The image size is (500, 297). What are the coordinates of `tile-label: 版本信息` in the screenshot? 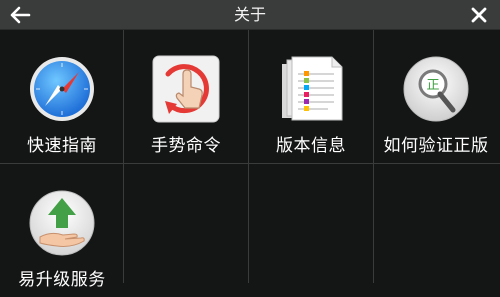 It's located at (311, 146).